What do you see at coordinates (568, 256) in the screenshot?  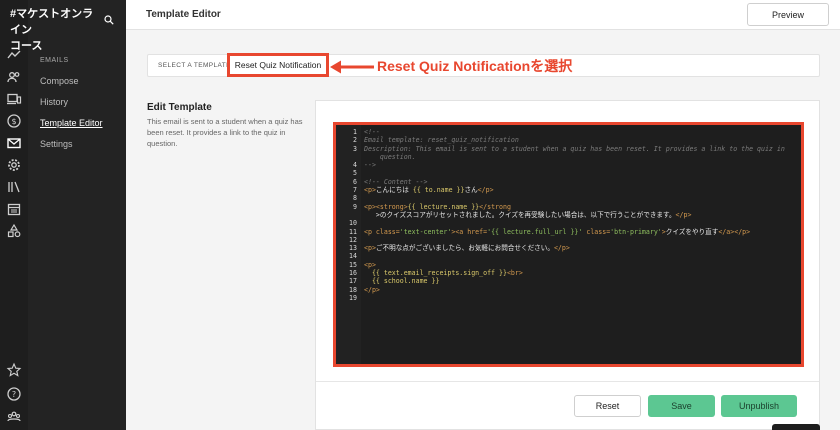 I see `code-line: 14` at bounding box center [568, 256].